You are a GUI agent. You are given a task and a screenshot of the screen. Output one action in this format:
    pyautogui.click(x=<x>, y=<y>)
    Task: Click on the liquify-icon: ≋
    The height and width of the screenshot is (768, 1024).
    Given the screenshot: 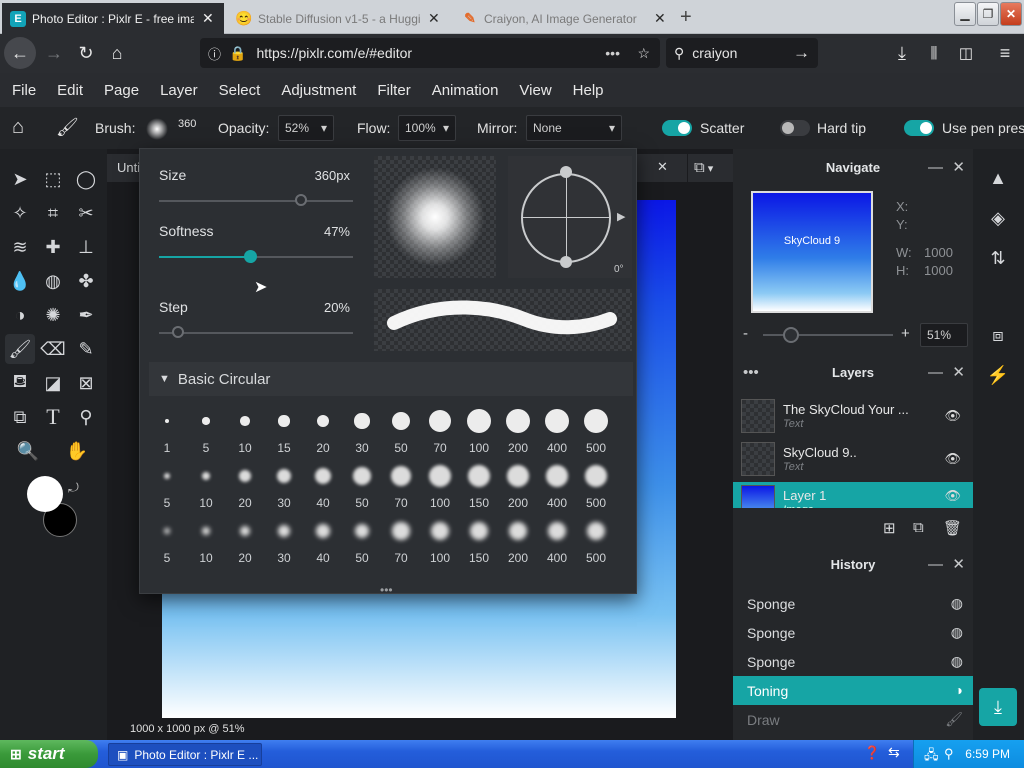 What is the action you would take?
    pyautogui.click(x=20, y=247)
    